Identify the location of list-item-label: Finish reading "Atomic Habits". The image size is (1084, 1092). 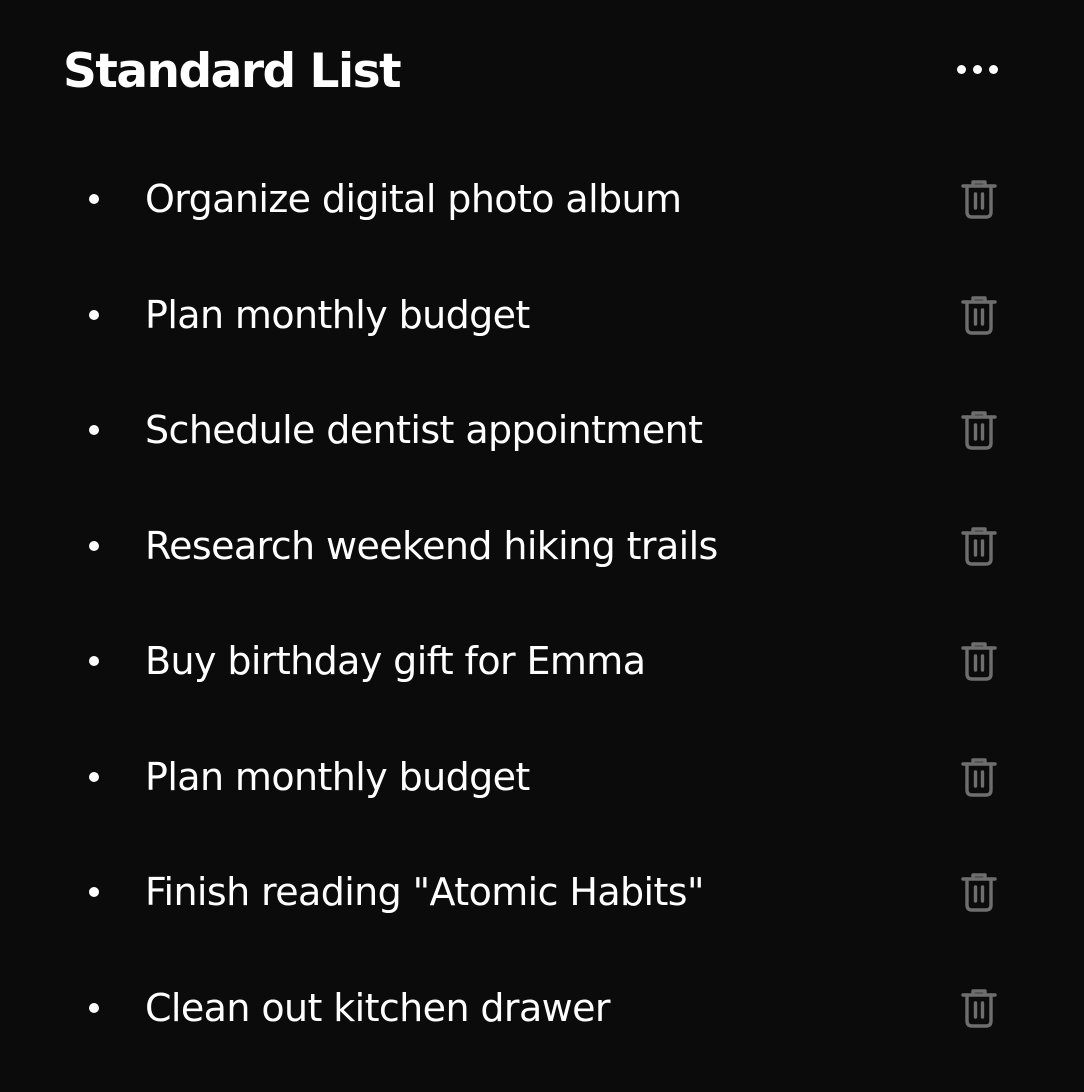
(424, 892).